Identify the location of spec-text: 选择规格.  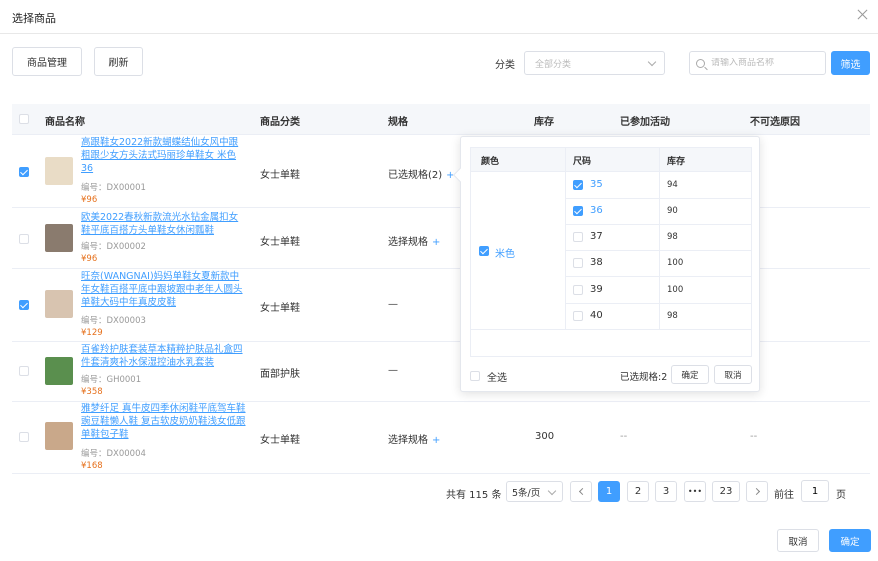
(408, 242).